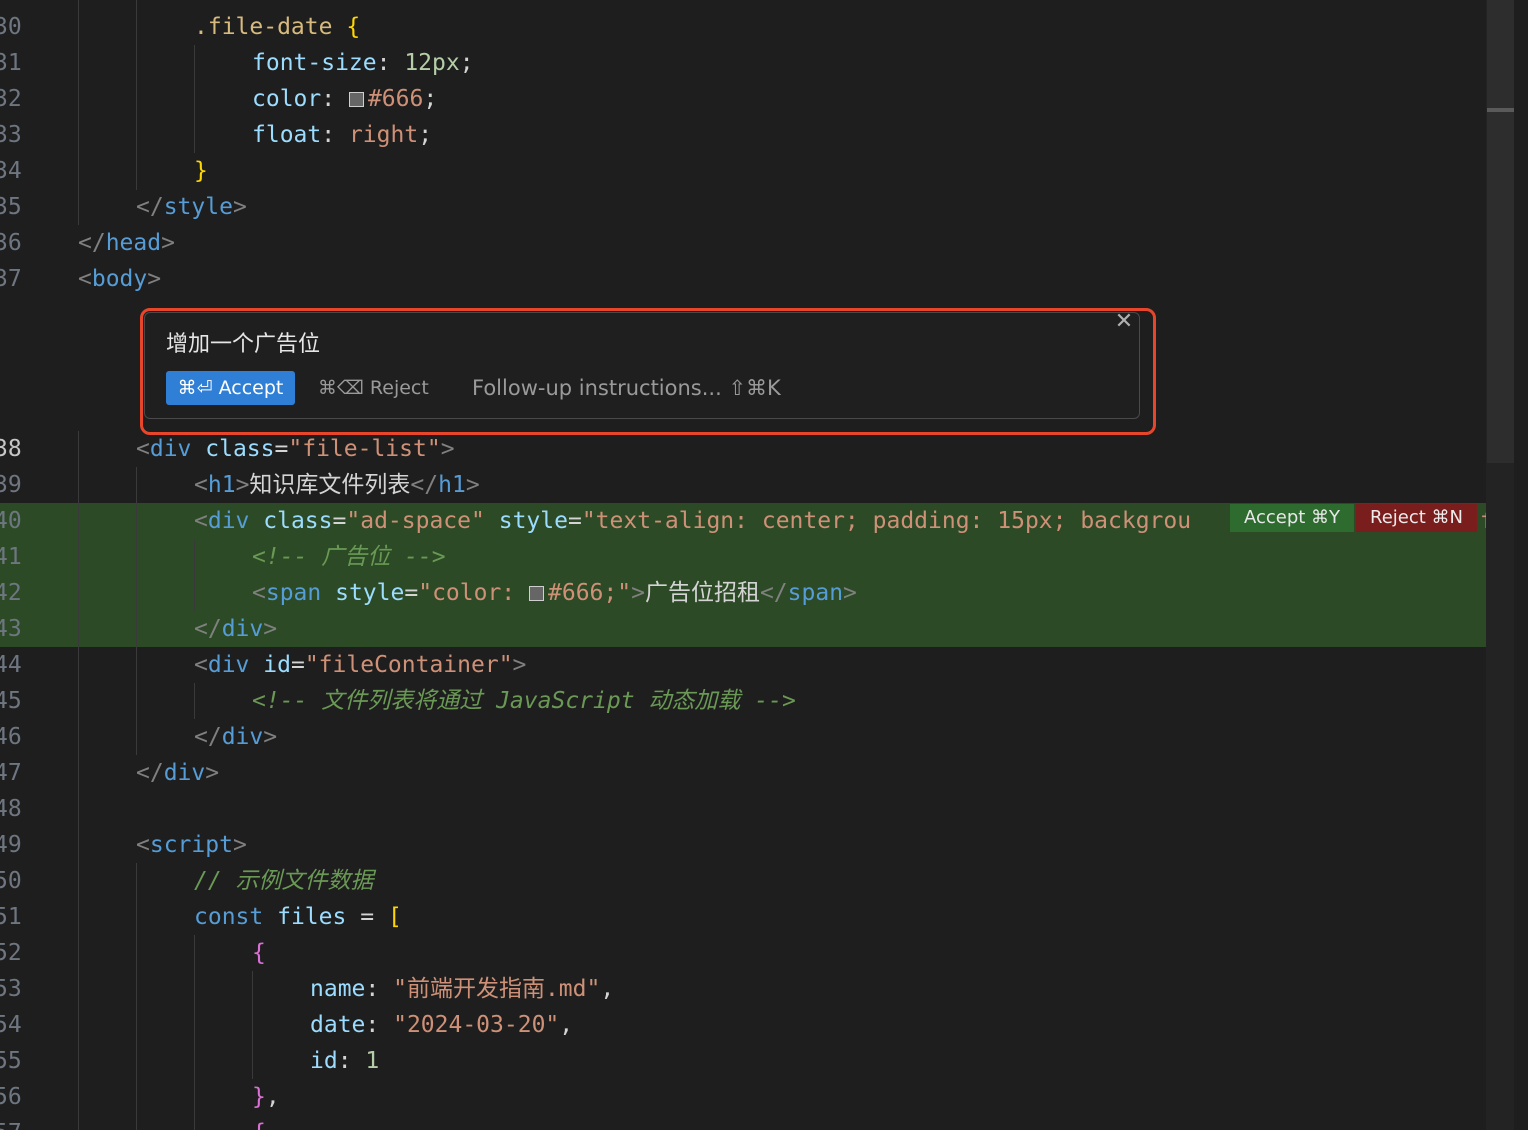 Image resolution: width=1528 pixels, height=1130 pixels. Describe the element at coordinates (277, 27) in the screenshot. I see `code-text: .file-date {` at that location.